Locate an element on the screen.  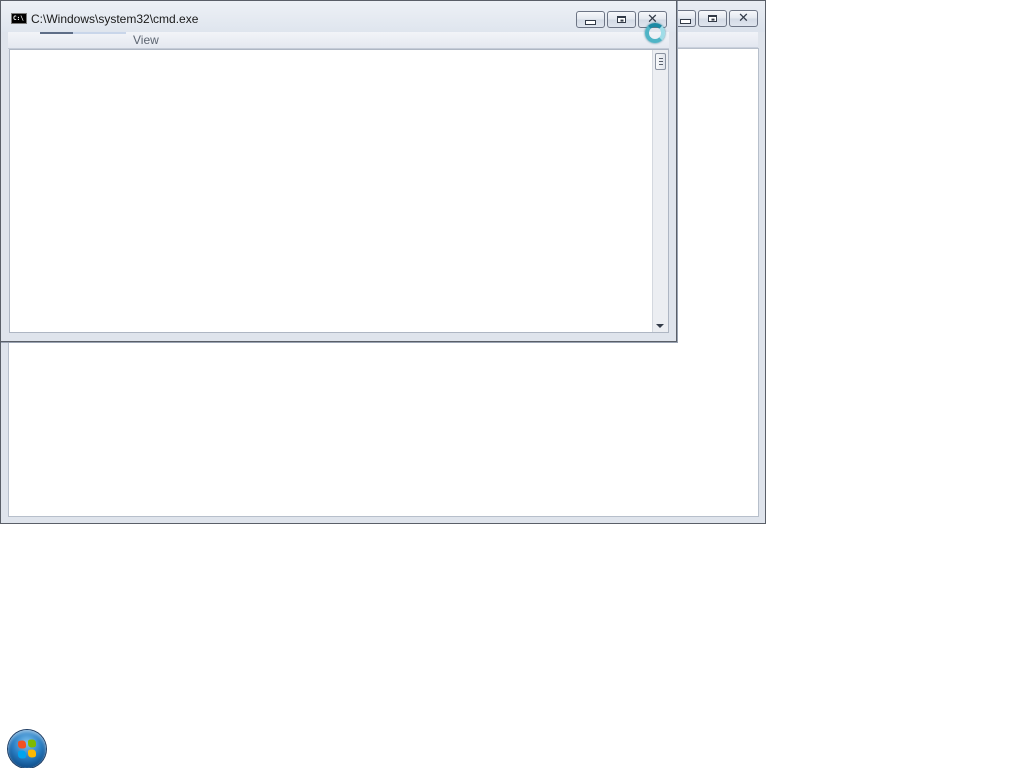
scroll-down-arrow-icon is located at coordinates (660, 326).